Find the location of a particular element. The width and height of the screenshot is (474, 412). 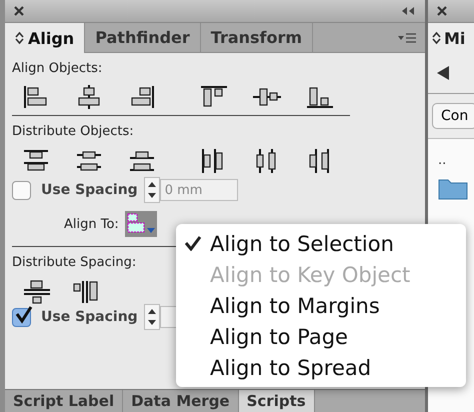

panel-tab: Align is located at coordinates (45, 38).